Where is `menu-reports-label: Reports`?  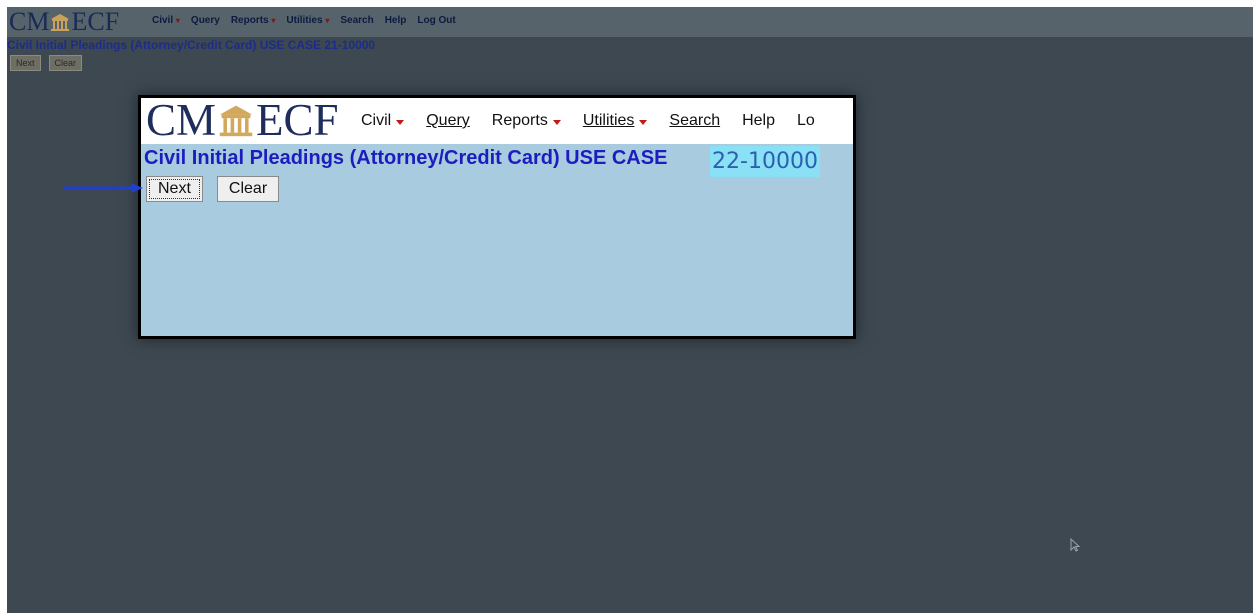
menu-reports-label: Reports is located at coordinates (519, 120).